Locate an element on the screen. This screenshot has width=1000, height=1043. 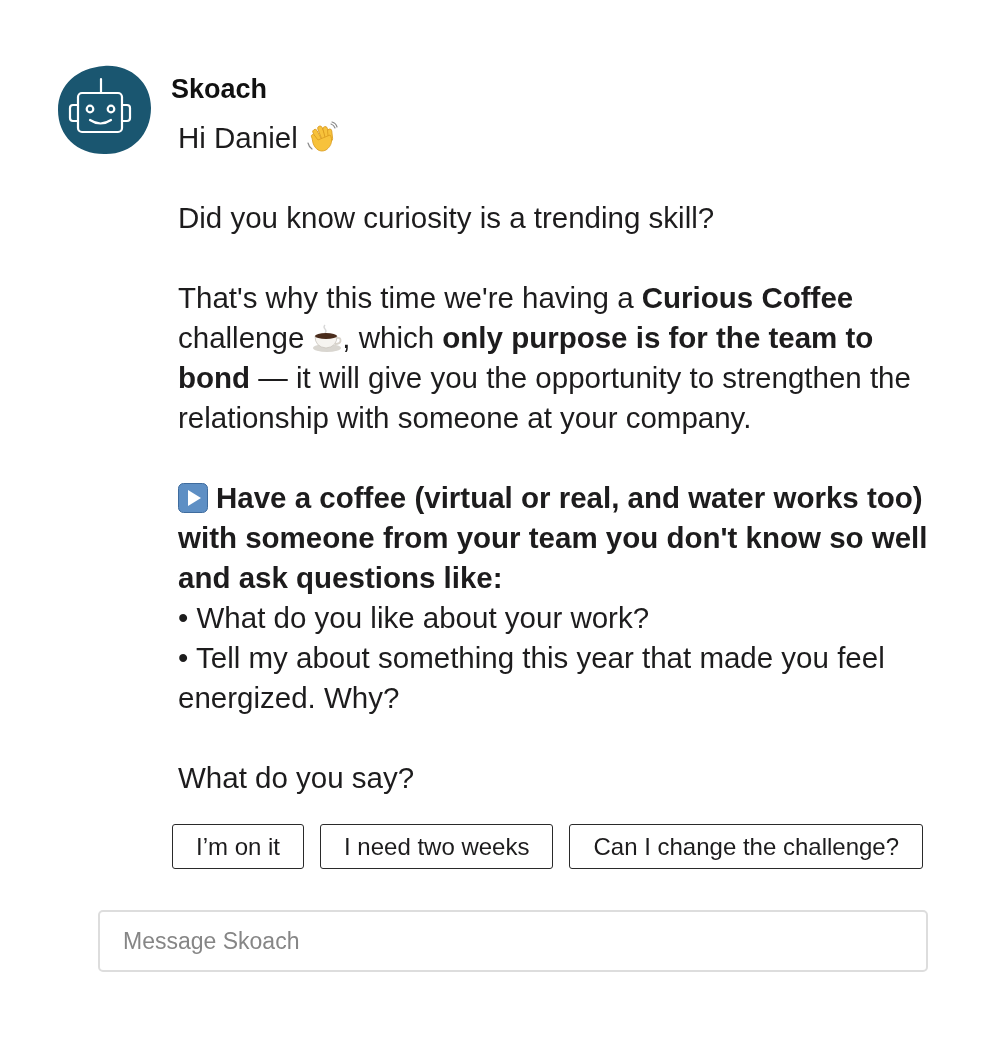
message-text: Have a coffee (virtual or real, and water works too) with someone from your team you don't know so well and ask questions like: is located at coordinates (553, 538).